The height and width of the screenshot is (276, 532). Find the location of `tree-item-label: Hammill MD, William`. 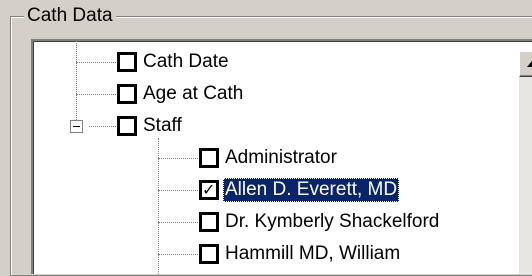

tree-item-label: Hammill MD, William is located at coordinates (313, 253).